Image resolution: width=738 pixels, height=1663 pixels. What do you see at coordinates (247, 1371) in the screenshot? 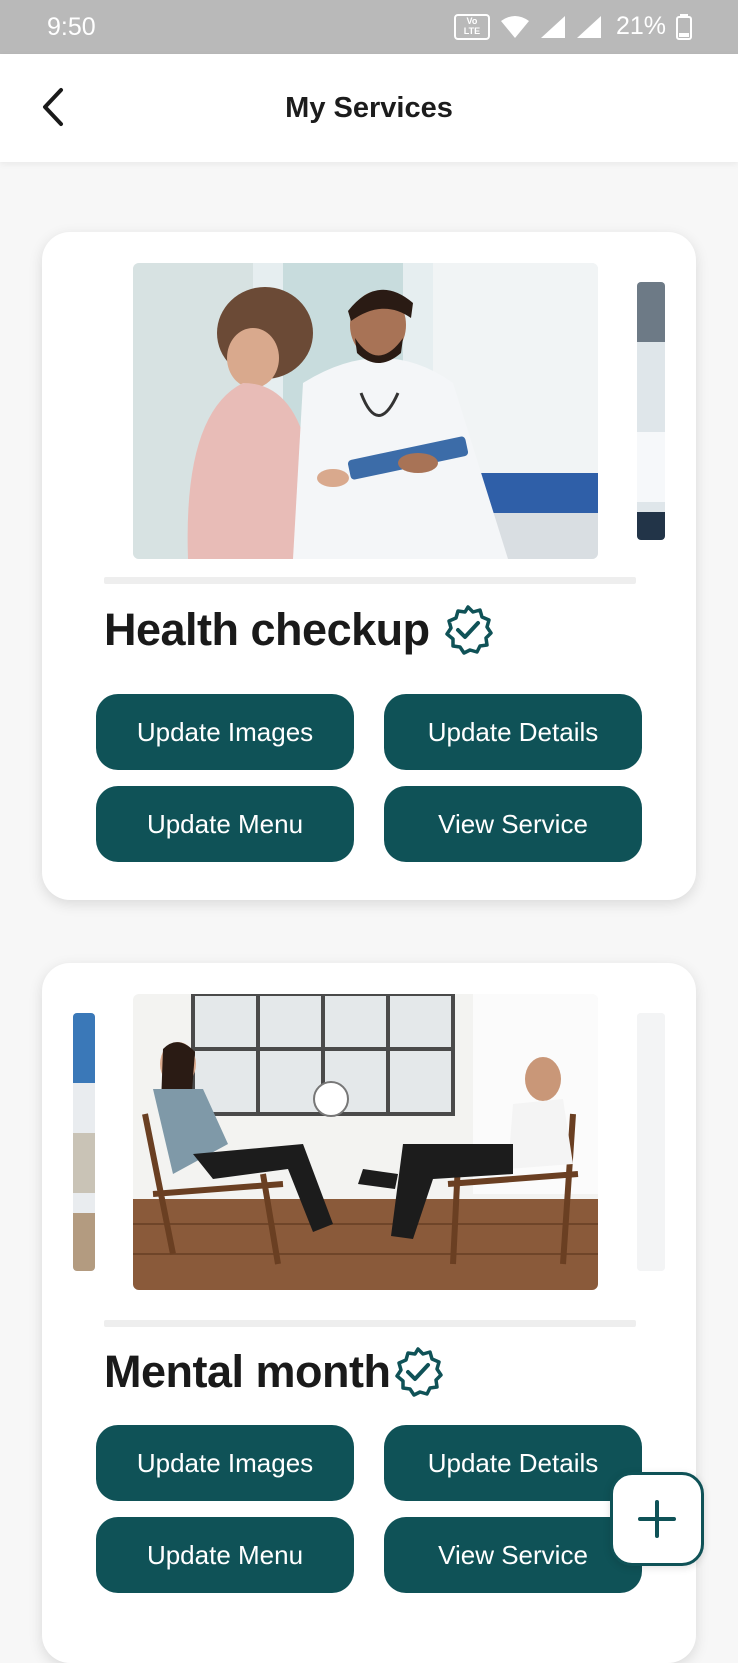
I see `service-title: Mental month` at bounding box center [247, 1371].